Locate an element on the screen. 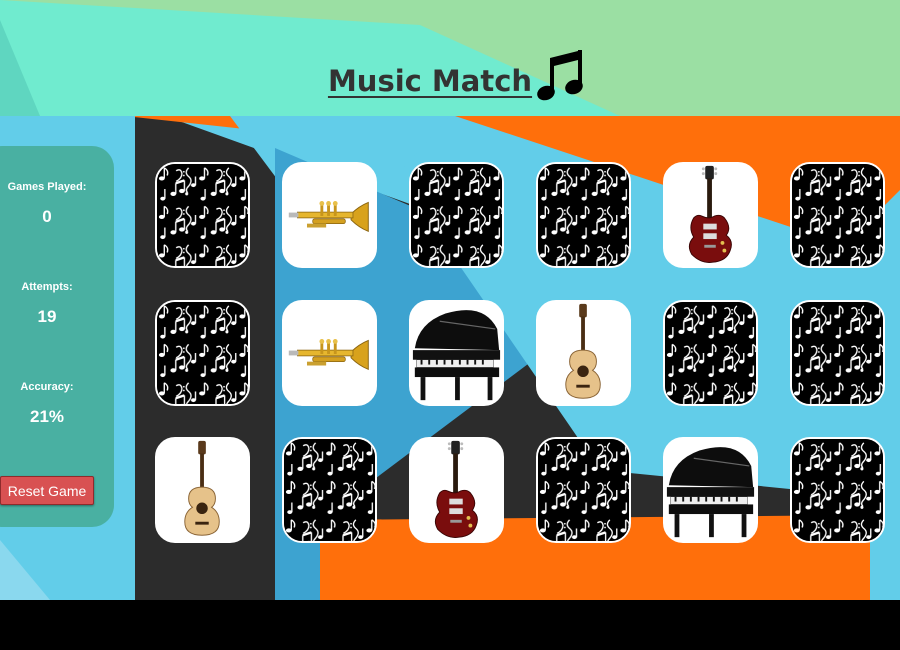 This screenshot has height=650, width=900. games-played-value: 0 is located at coordinates (47, 216).